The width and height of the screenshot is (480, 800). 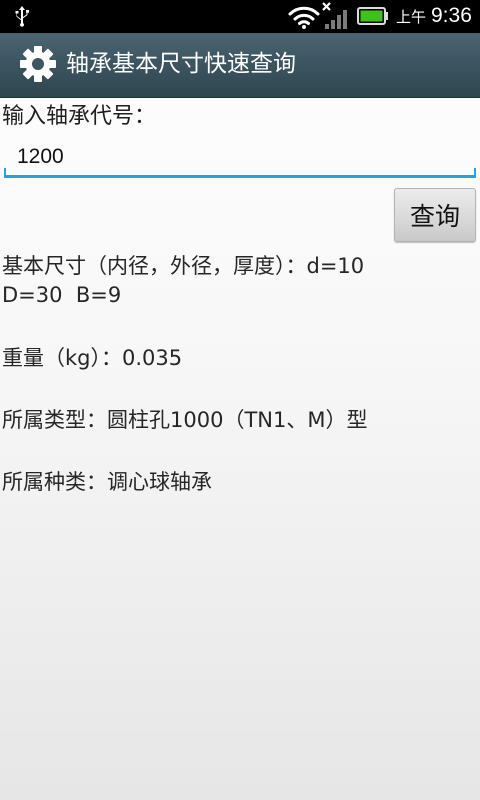 What do you see at coordinates (240, 16) in the screenshot?
I see `status-bar: 上午 9:36` at bounding box center [240, 16].